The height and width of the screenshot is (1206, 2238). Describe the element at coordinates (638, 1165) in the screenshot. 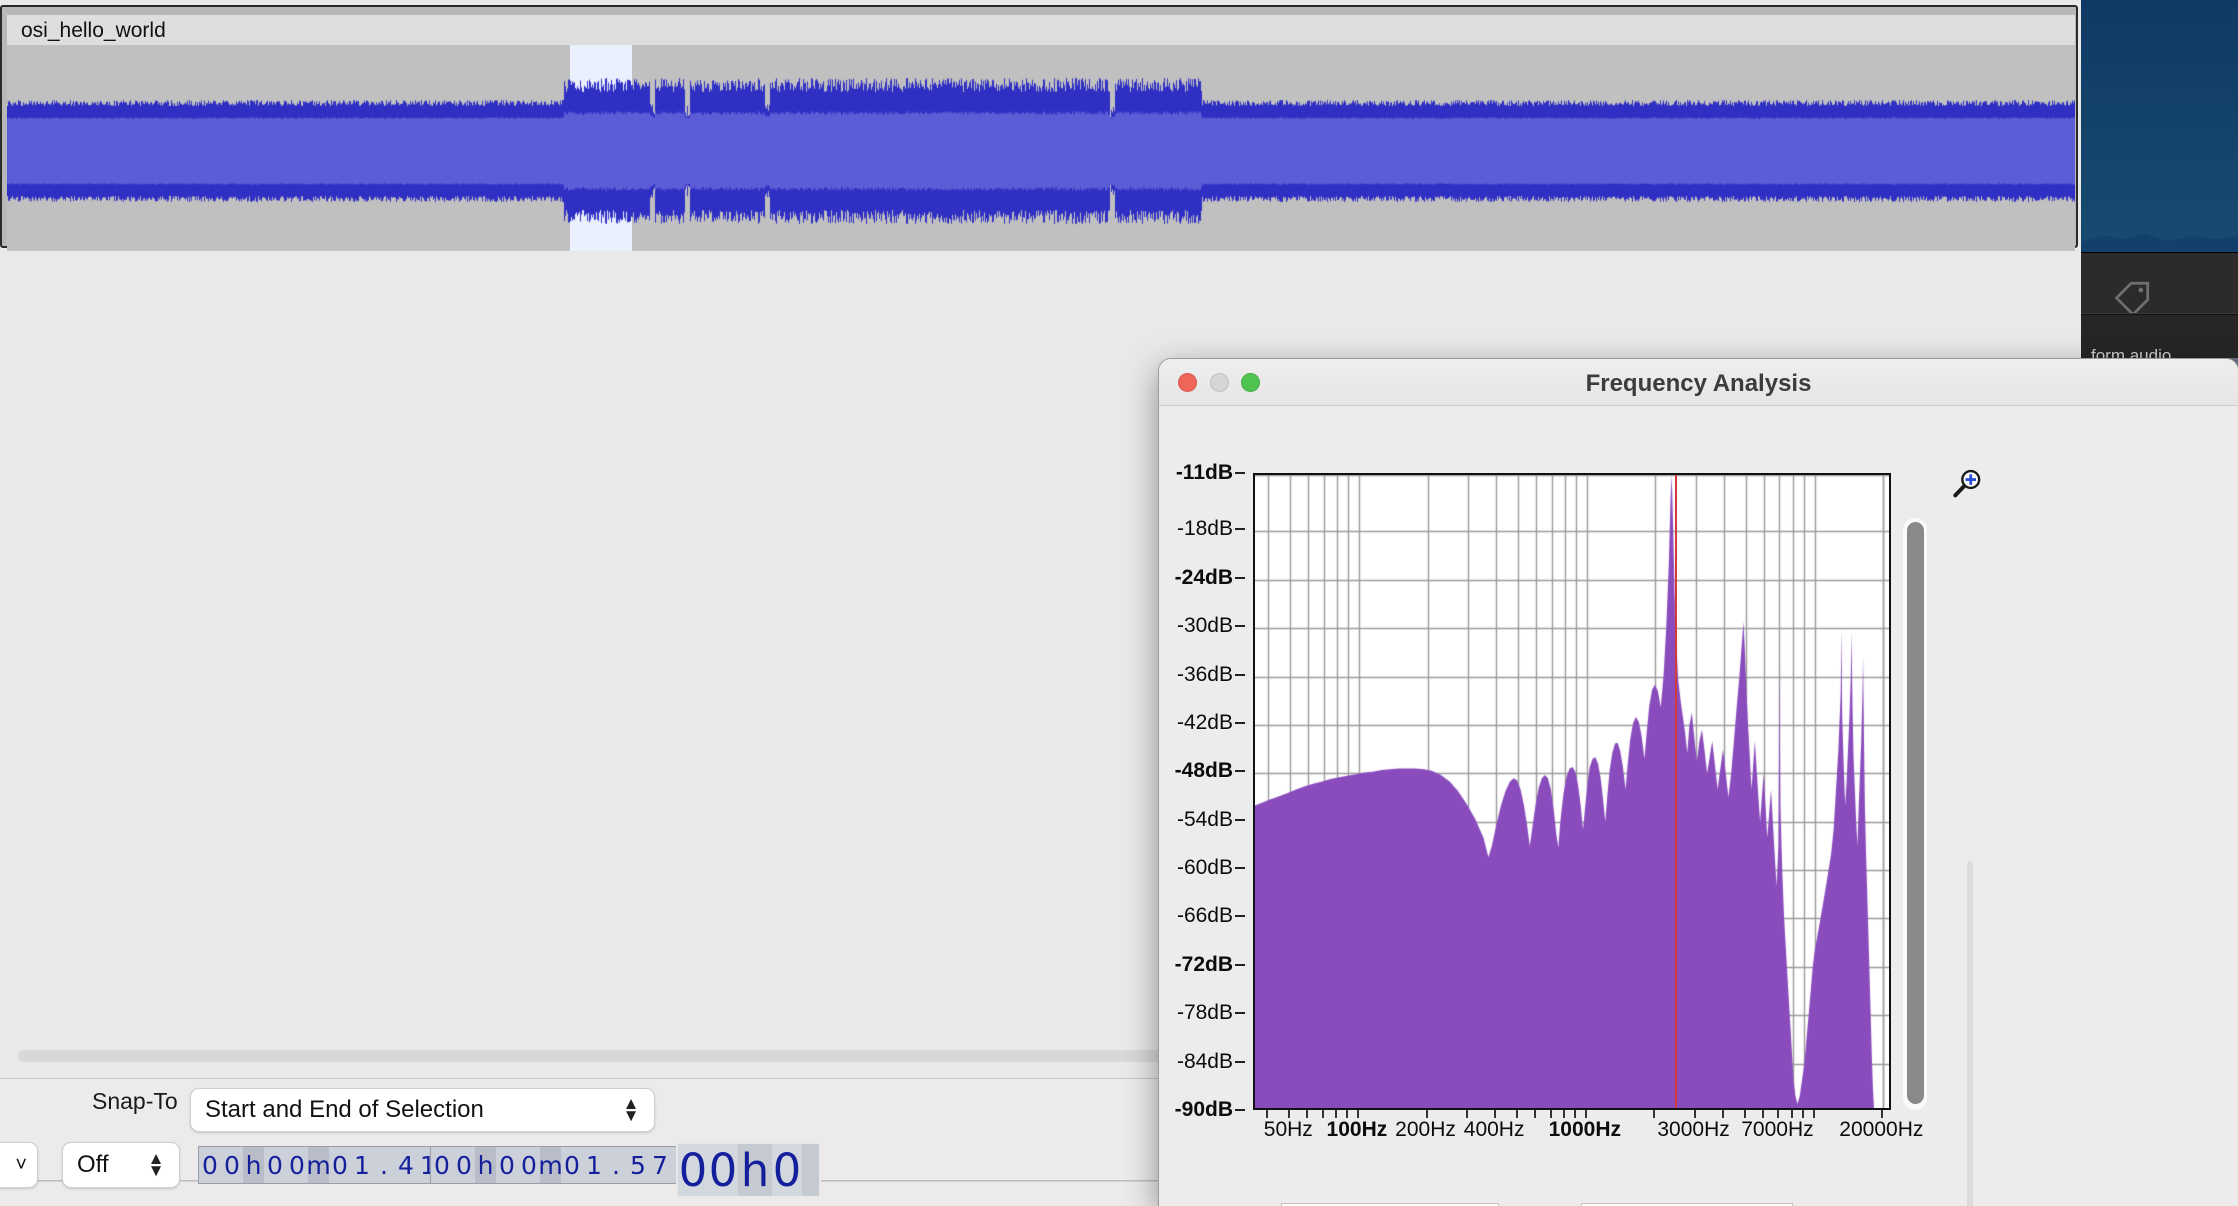

I see `time-digit: 5` at that location.